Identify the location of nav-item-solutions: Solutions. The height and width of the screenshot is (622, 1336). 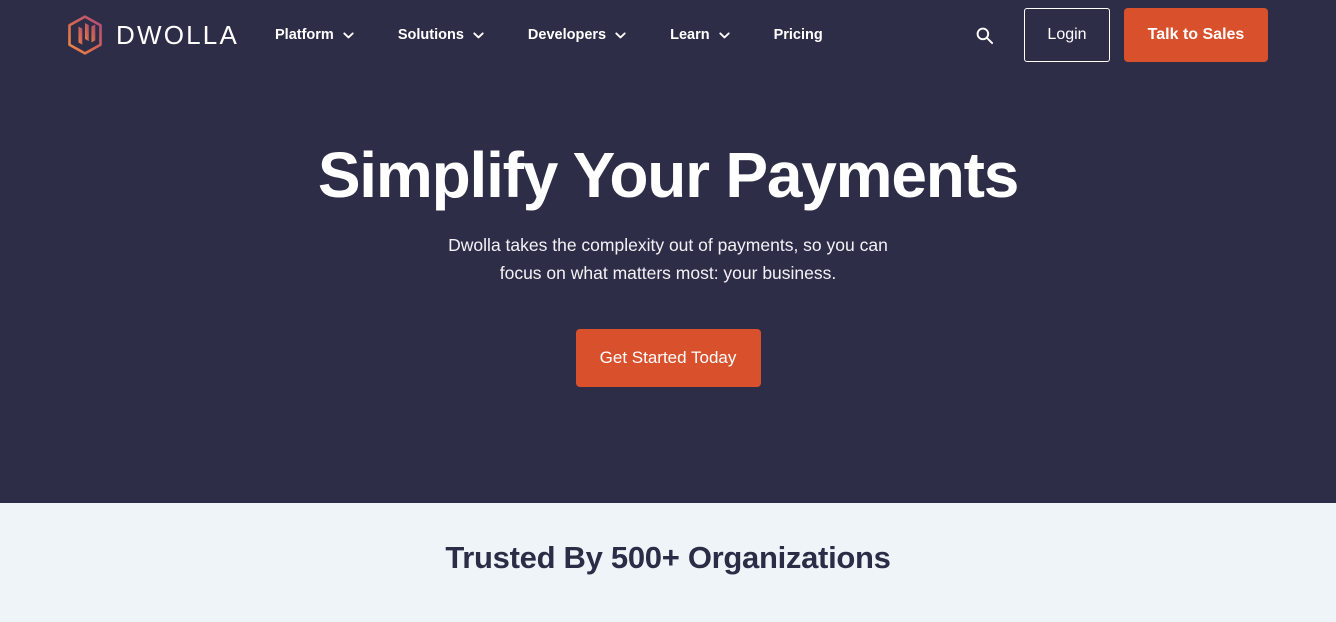
(441, 35).